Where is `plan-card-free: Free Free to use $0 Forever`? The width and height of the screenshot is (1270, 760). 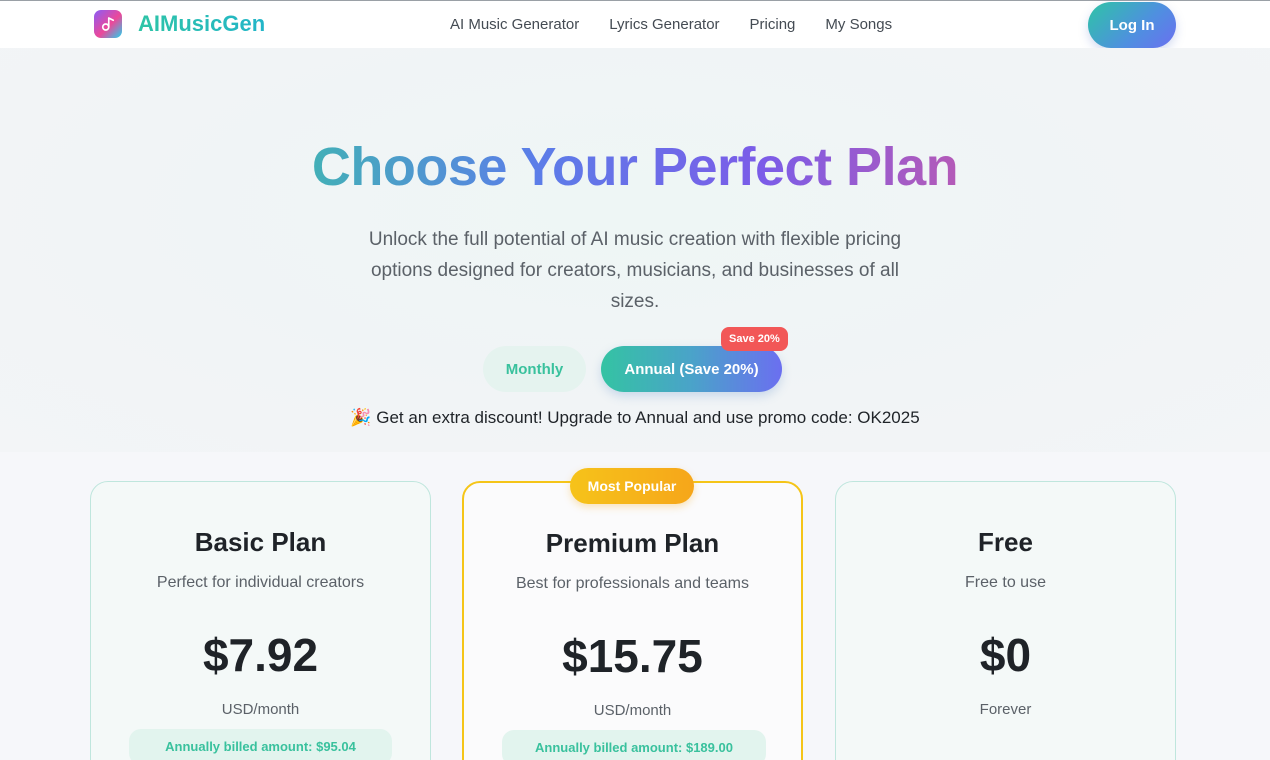
plan-card-free: Free Free to use $0 Forever is located at coordinates (1005, 620).